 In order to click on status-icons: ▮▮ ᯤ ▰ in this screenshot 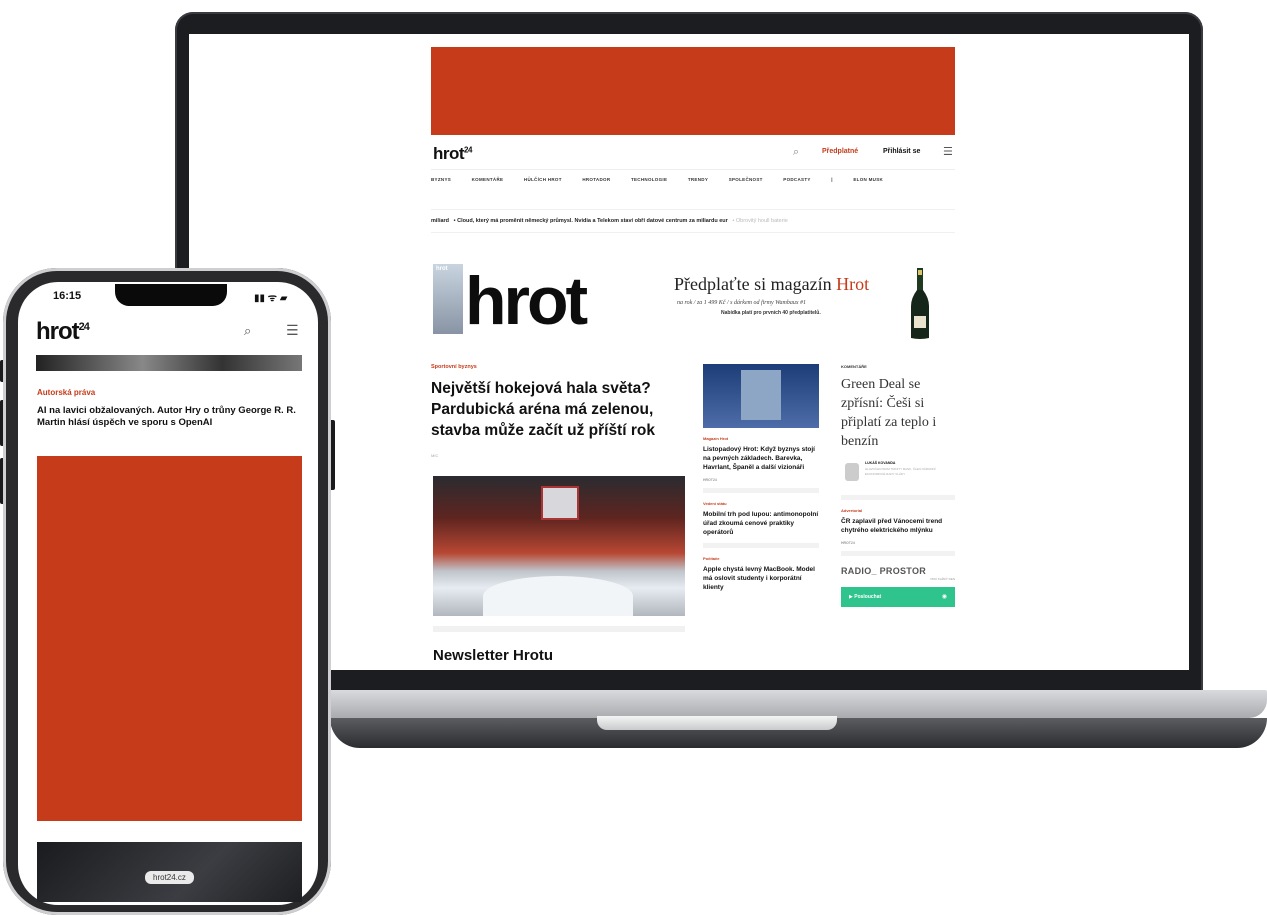, I will do `click(271, 298)`.